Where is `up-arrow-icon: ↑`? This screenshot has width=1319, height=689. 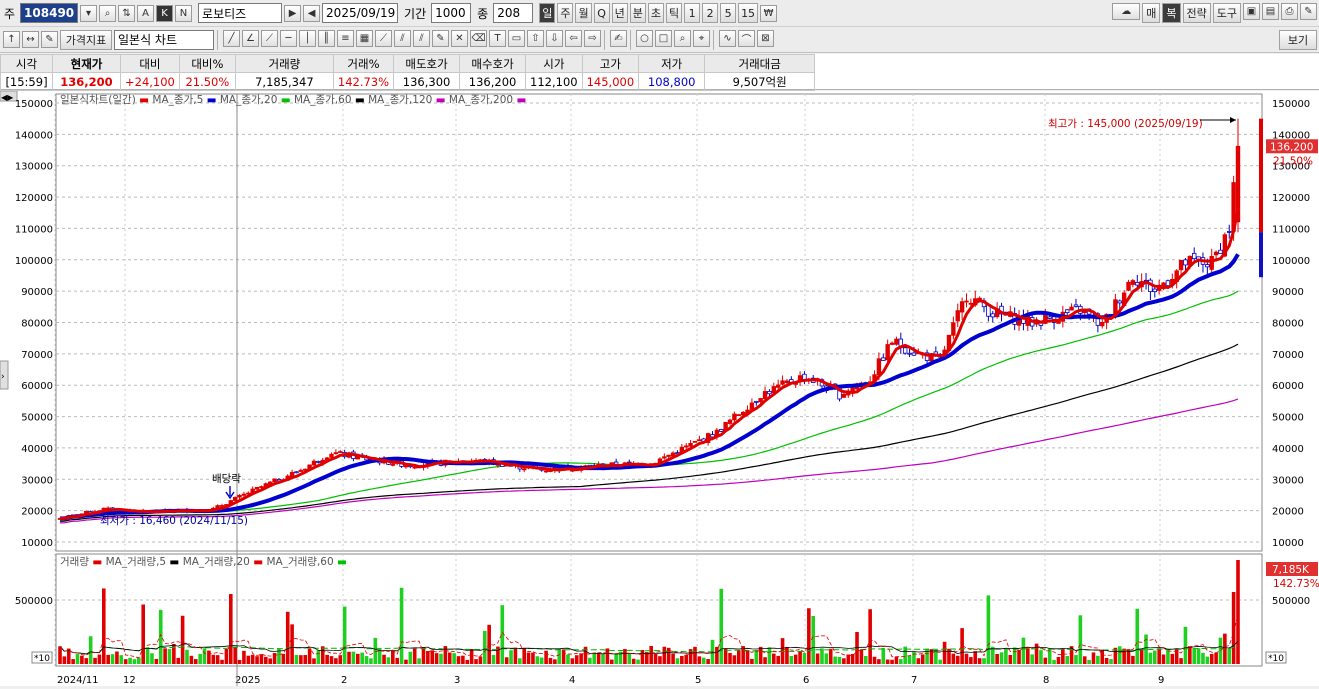
up-arrow-icon: ↑ is located at coordinates (11, 39).